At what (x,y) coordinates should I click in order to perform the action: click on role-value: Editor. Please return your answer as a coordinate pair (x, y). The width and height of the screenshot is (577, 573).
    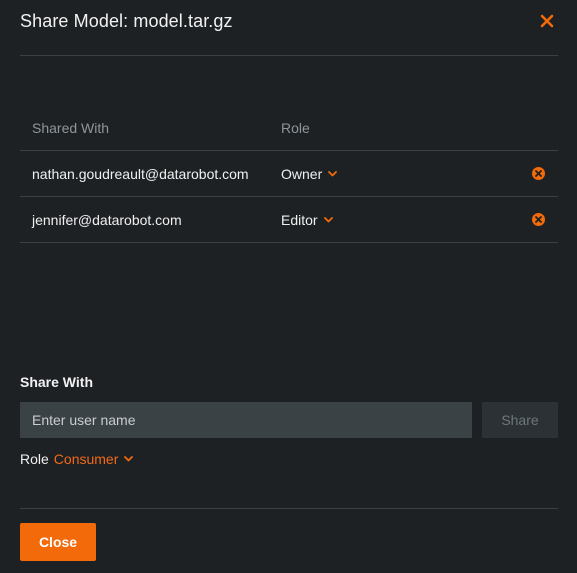
    Looking at the image, I should click on (299, 220).